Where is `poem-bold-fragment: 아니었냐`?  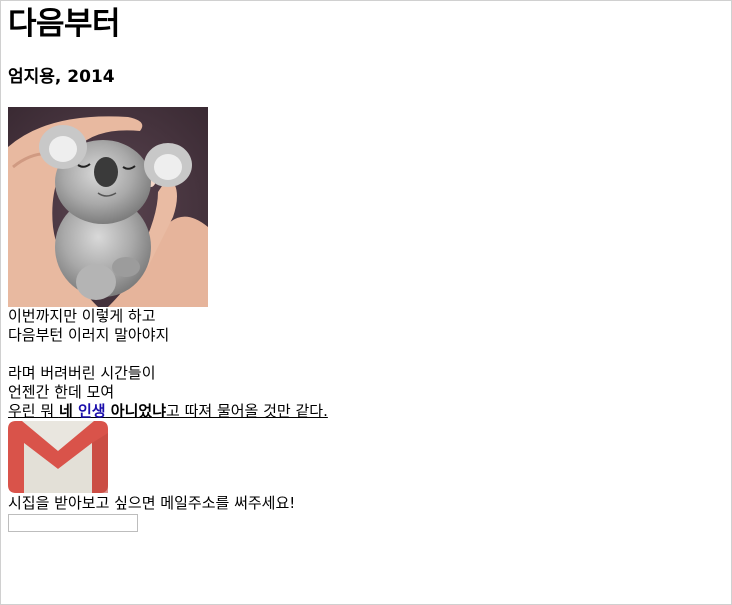
poem-bold-fragment: 아니었냐 is located at coordinates (136, 411).